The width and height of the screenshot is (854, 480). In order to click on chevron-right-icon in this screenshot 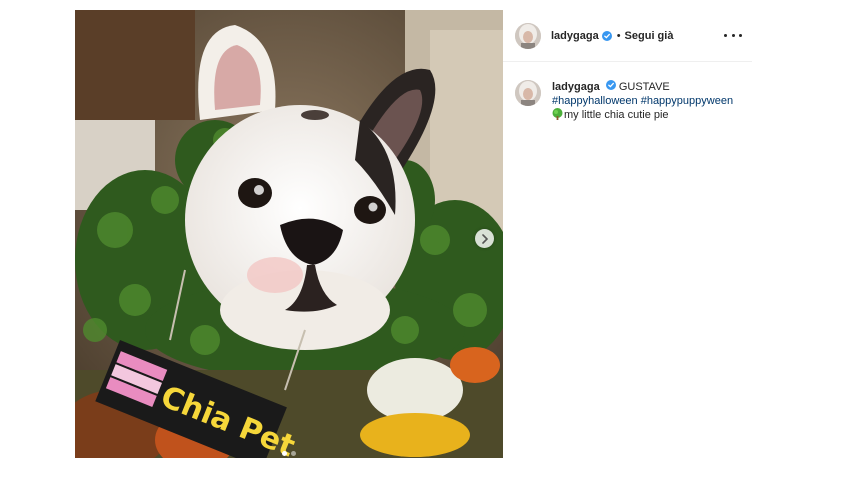, I will do `click(484, 238)`.